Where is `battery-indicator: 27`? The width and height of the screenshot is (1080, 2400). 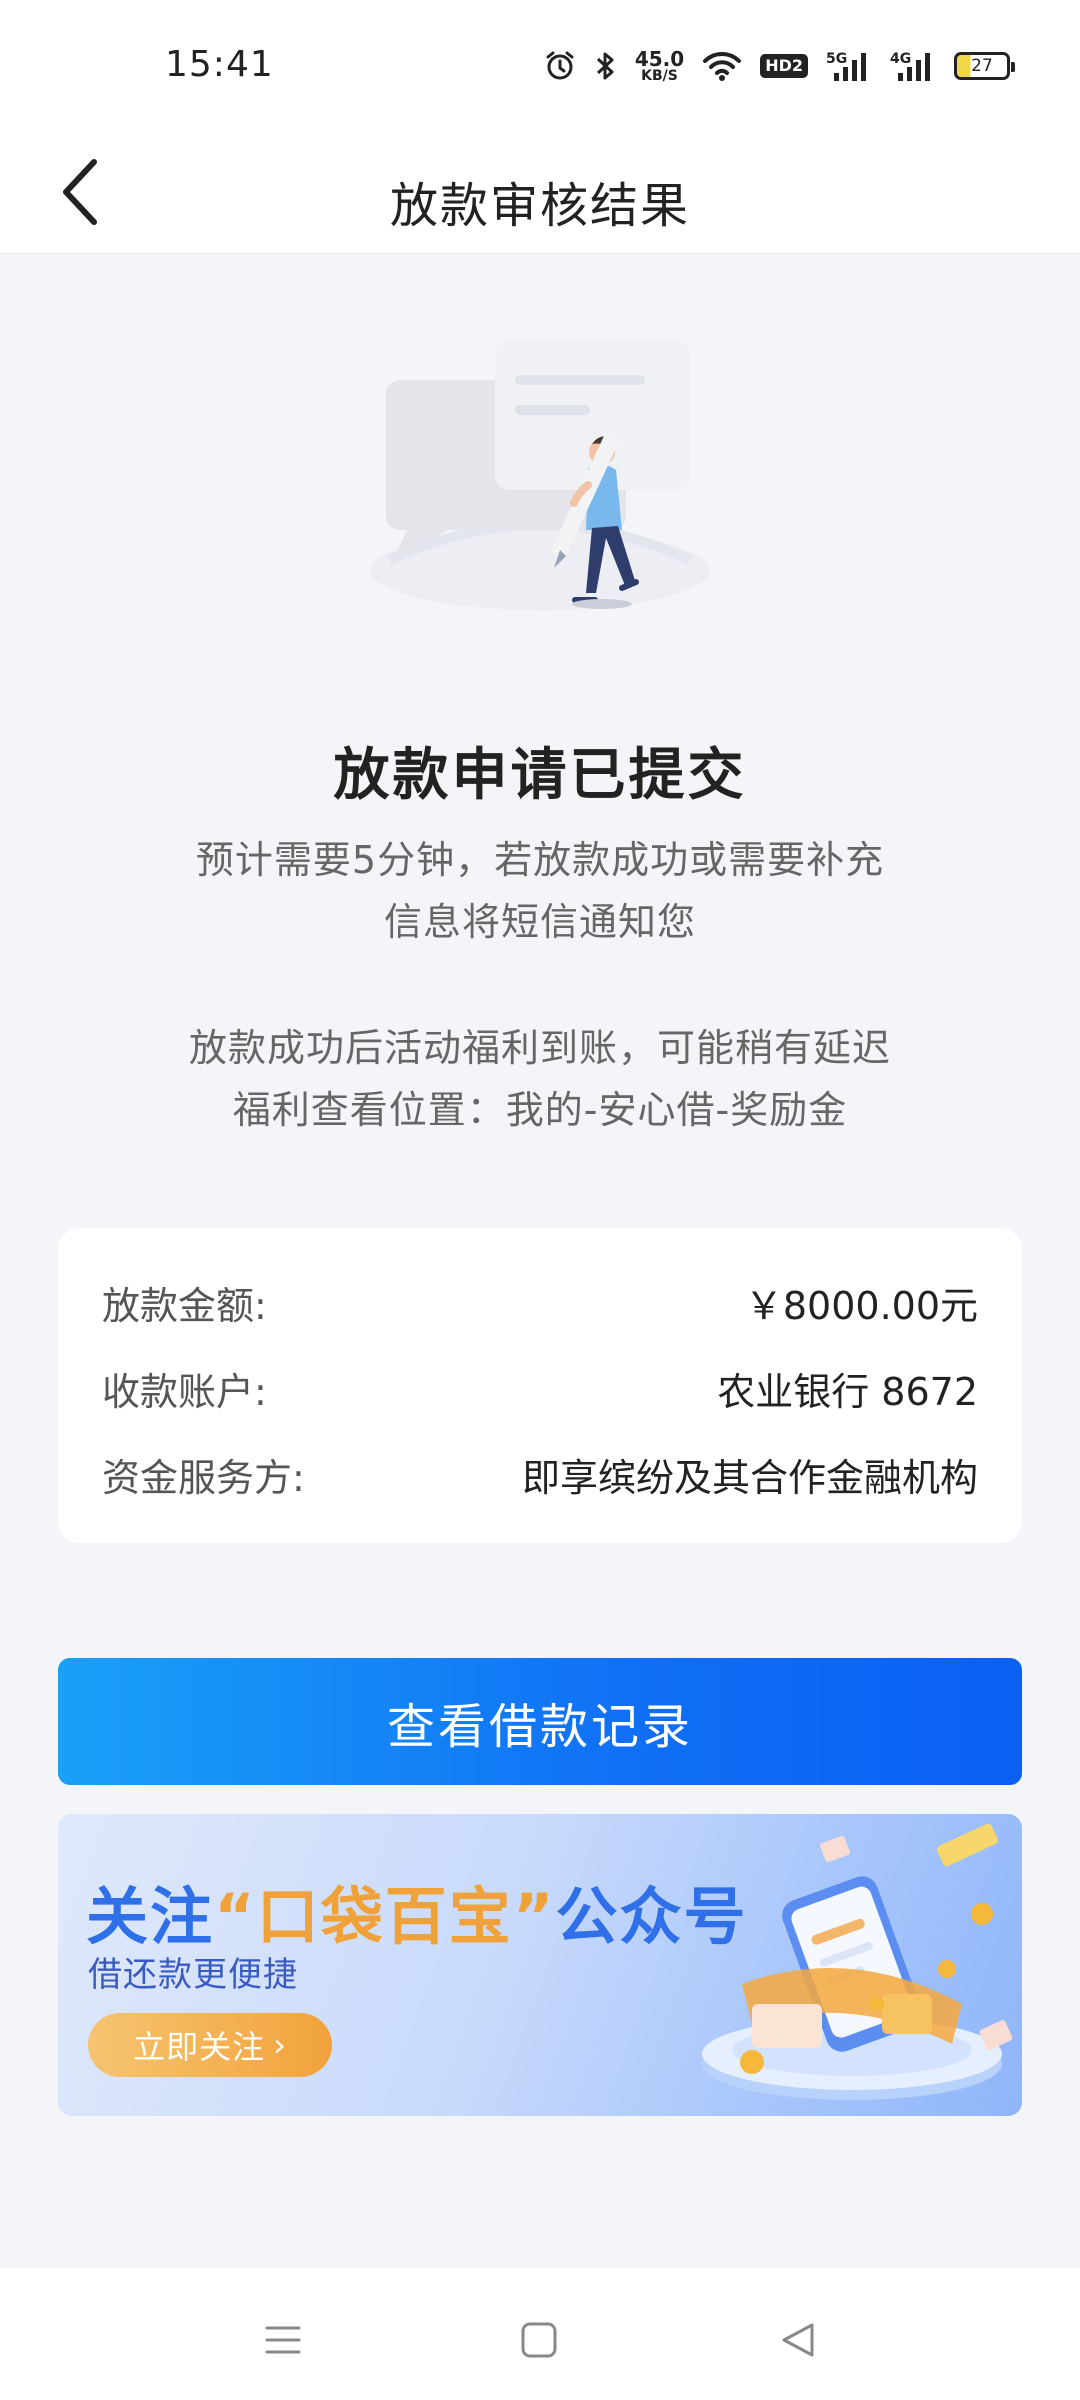 battery-indicator: 27 is located at coordinates (984, 66).